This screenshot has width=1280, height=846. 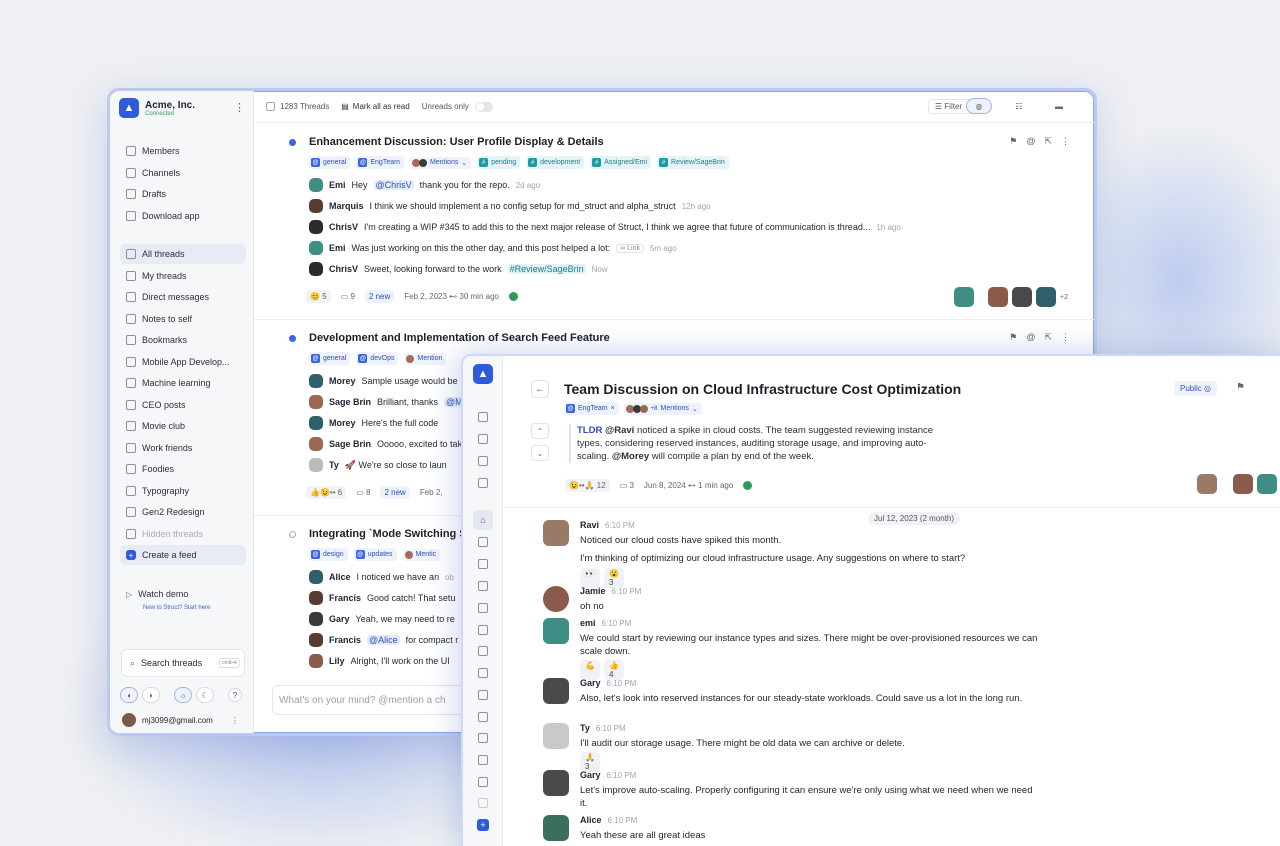 What do you see at coordinates (180, 720) in the screenshot?
I see `user-account: mj3099@gmail.com ⋮` at bounding box center [180, 720].